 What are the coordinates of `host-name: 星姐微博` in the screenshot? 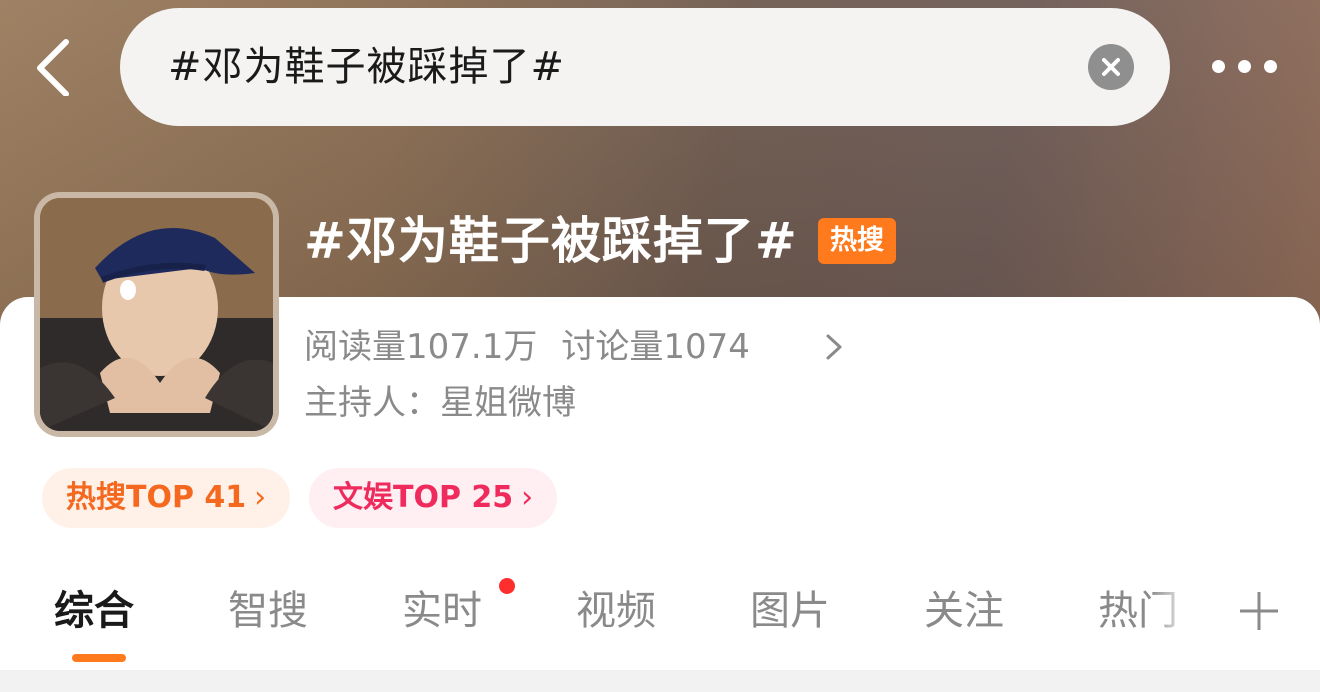 It's located at (508, 403).